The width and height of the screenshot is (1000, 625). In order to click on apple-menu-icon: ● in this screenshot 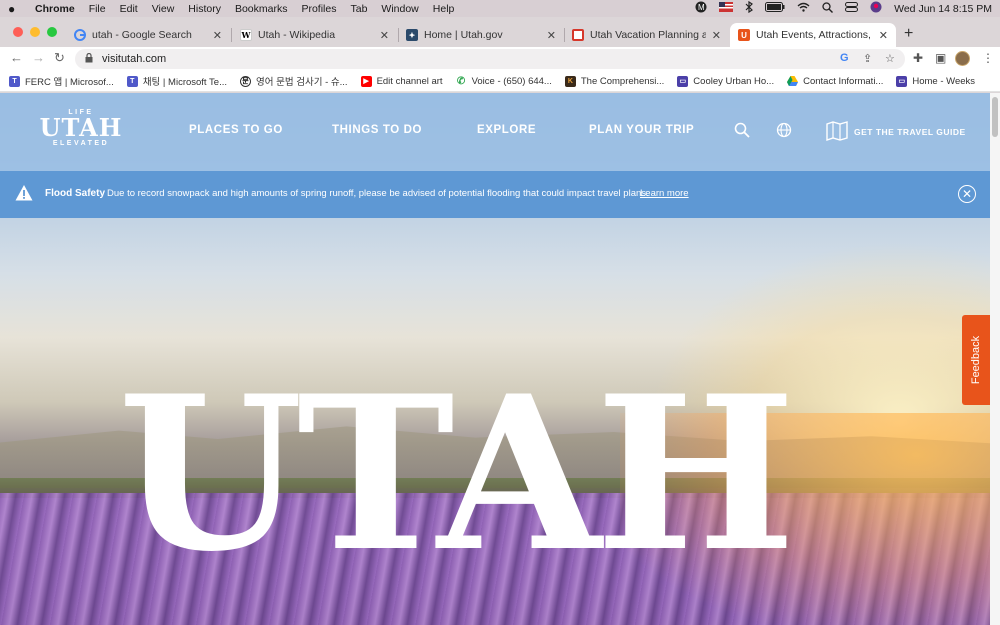, I will do `click(14, 9)`.